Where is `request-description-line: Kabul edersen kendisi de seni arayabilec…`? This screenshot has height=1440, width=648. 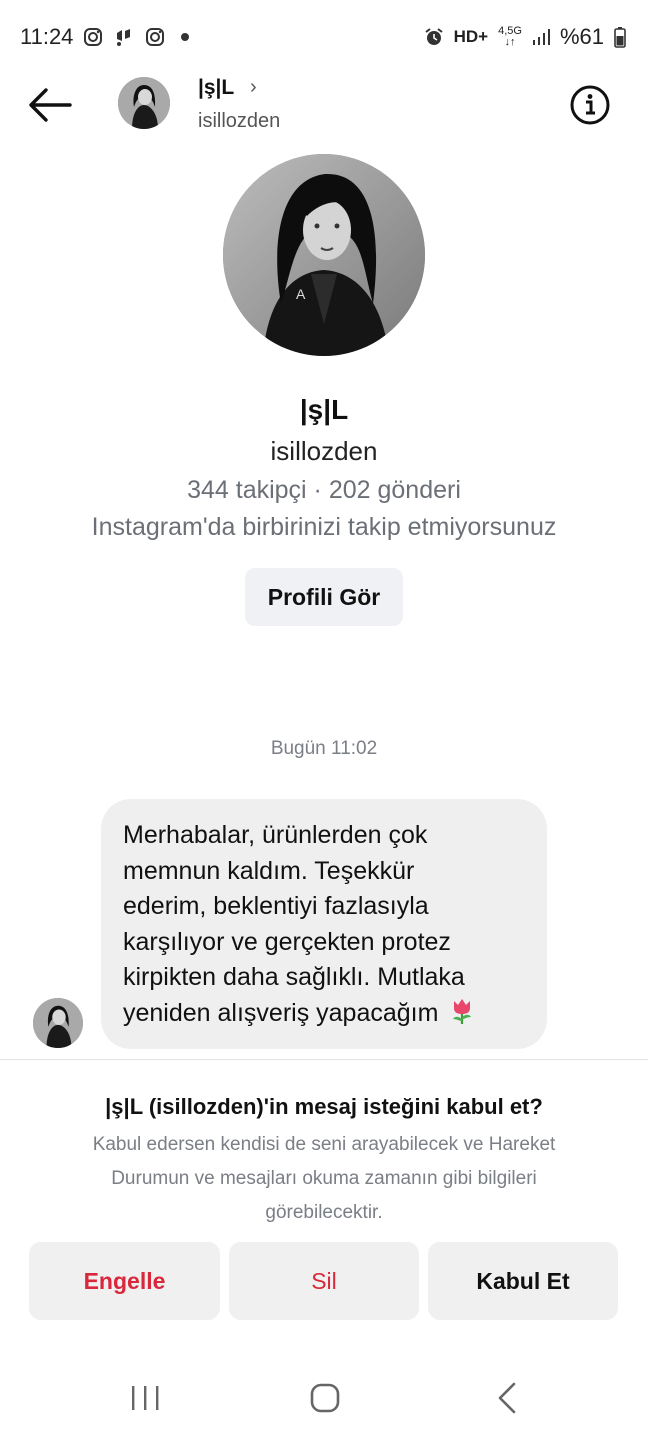 request-description-line: Kabul edersen kendisi de seni arayabilec… is located at coordinates (324, 1144).